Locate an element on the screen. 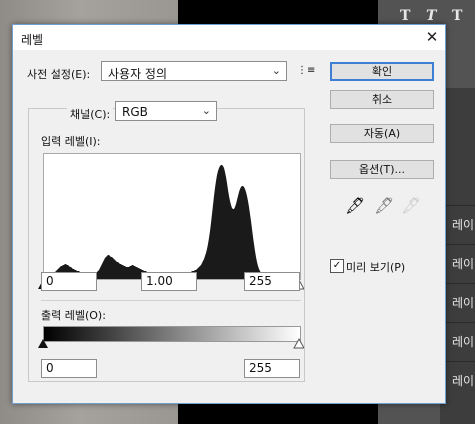  dialog-title: 레벨 is located at coordinates (32, 40).